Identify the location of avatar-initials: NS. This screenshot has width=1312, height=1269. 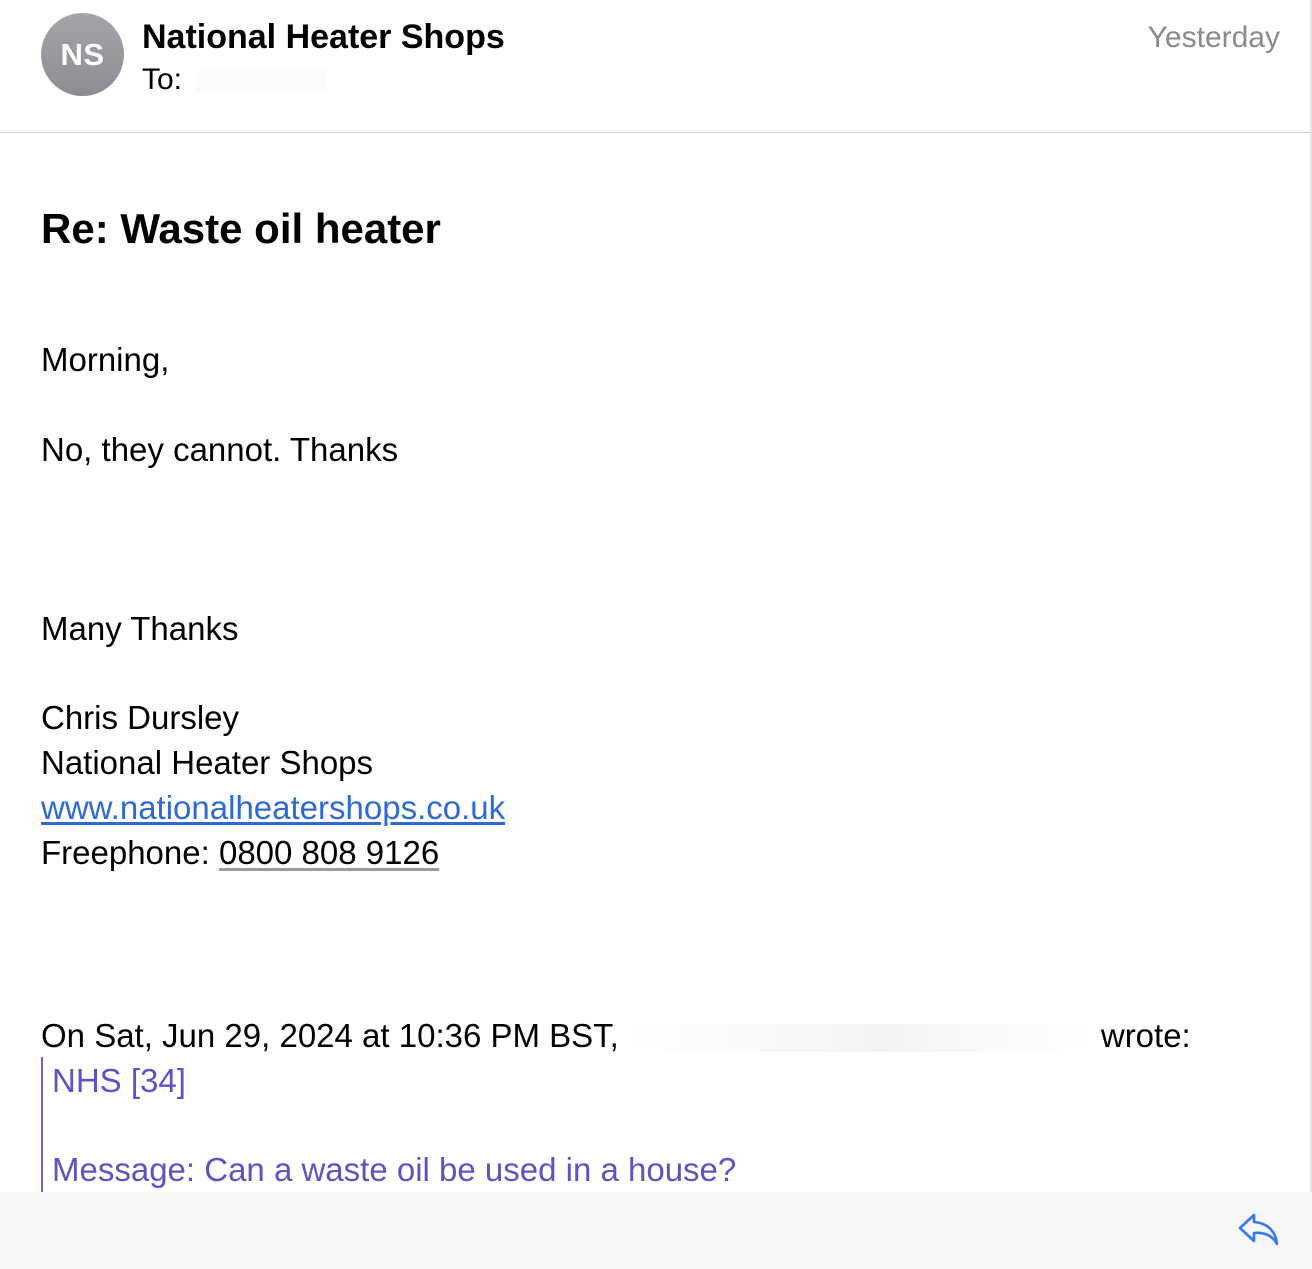
(82, 54).